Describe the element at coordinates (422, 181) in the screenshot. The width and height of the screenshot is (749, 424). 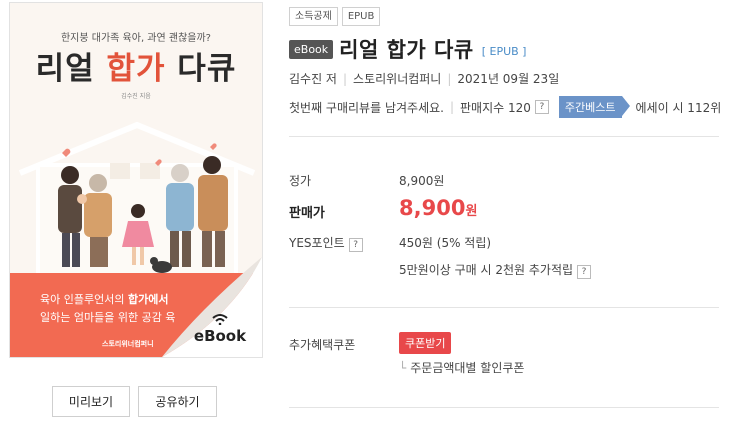
I see `list-price: 8,900원` at that location.